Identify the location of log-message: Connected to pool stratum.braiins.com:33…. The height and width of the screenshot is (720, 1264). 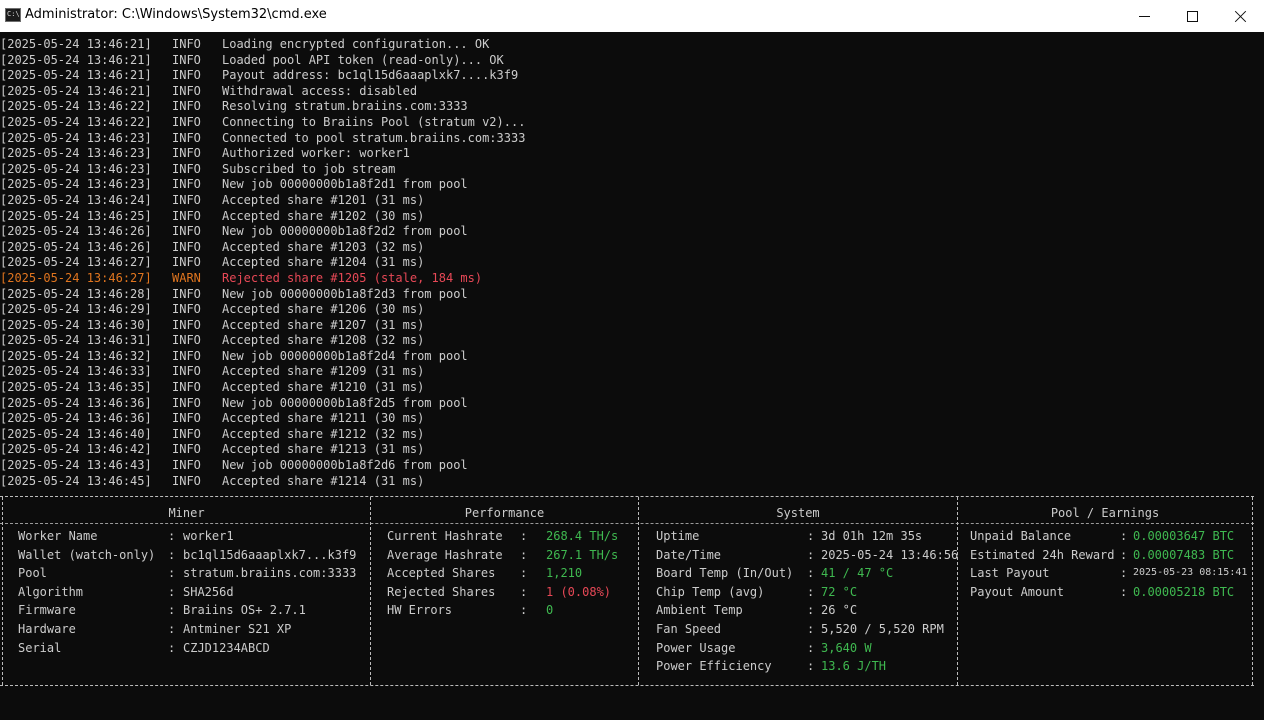
(374, 137).